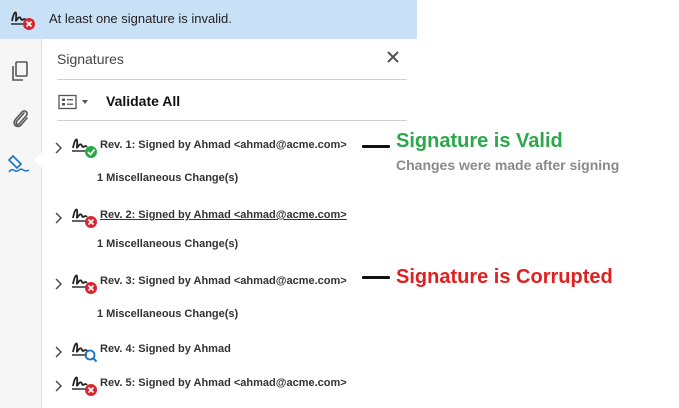 This screenshot has width=679, height=408. I want to click on validate-all-button: Validate All, so click(143, 101).